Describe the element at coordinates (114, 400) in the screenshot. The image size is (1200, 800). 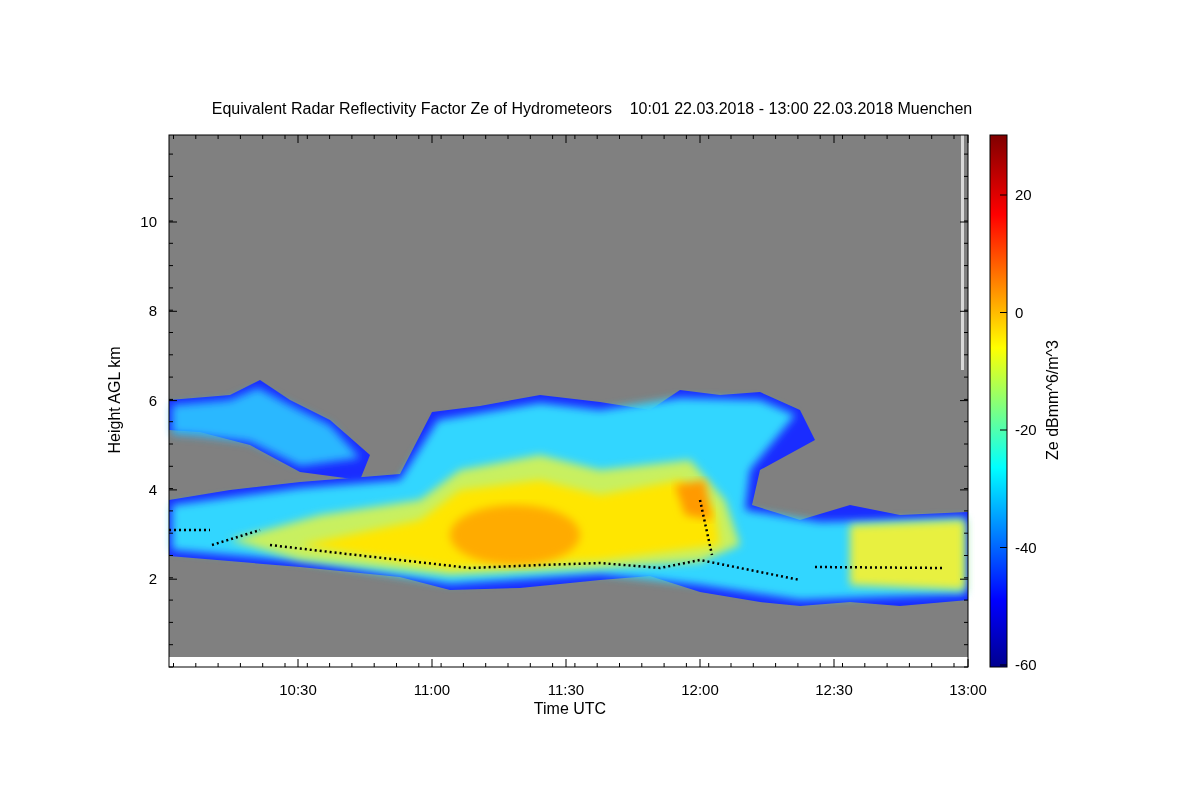
I see `y-axis-title: Height AGL km` at that location.